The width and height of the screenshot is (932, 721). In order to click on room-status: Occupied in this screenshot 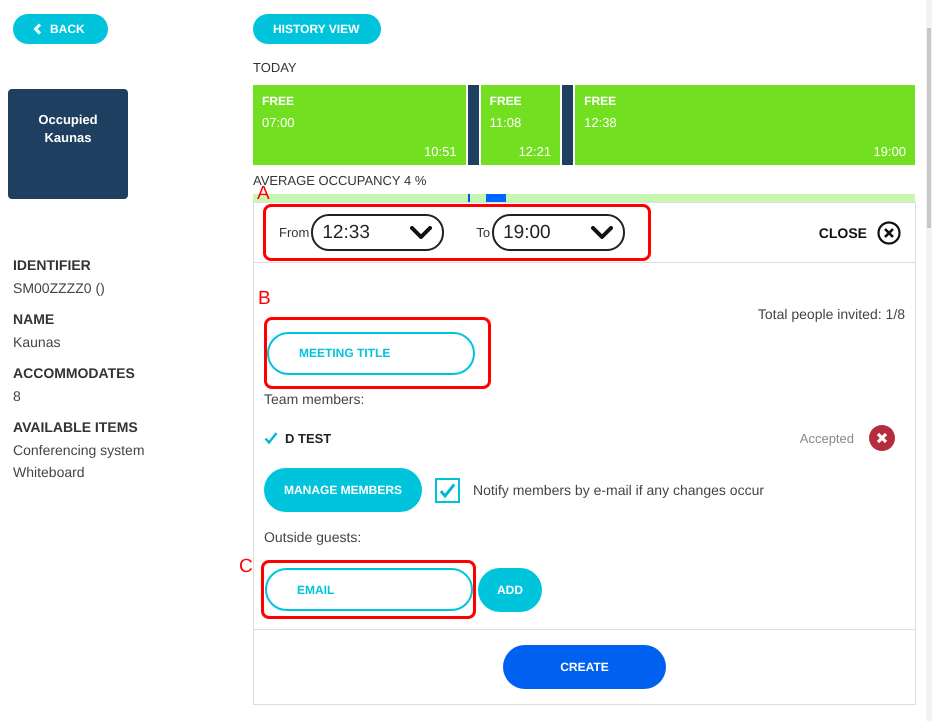, I will do `click(68, 120)`.